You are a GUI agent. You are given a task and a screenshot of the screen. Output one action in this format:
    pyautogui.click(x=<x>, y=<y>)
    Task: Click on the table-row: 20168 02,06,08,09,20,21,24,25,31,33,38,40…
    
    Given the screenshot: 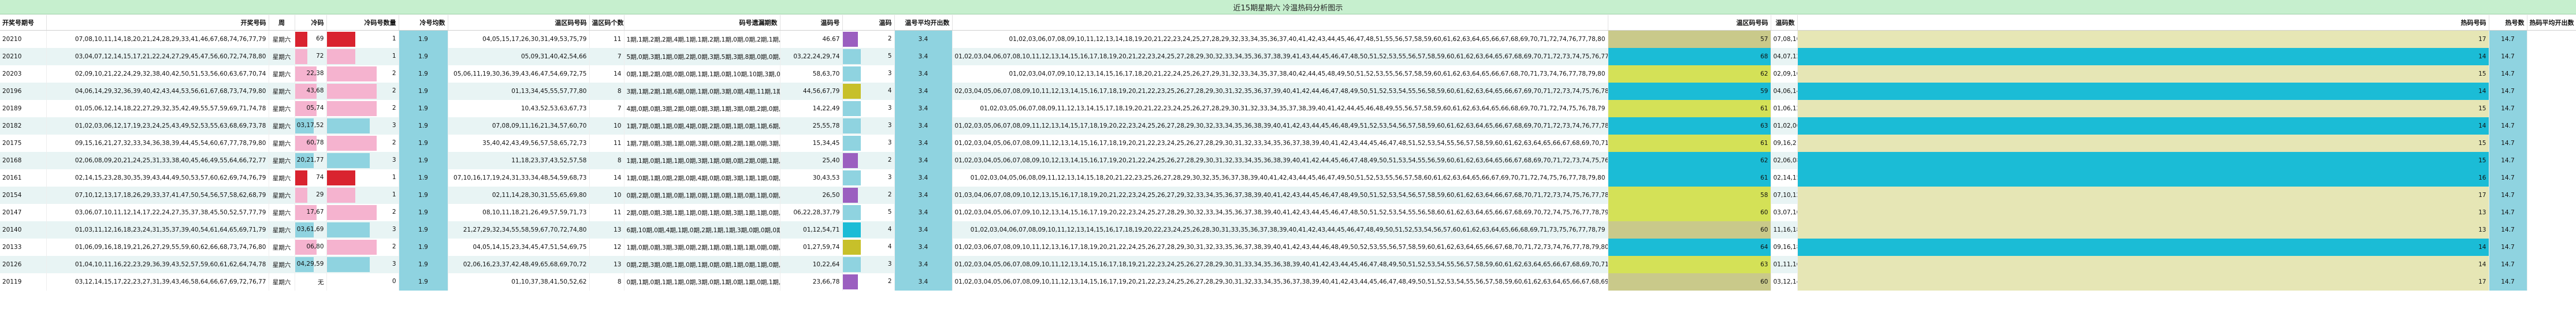 What is the action you would take?
    pyautogui.click(x=1288, y=161)
    